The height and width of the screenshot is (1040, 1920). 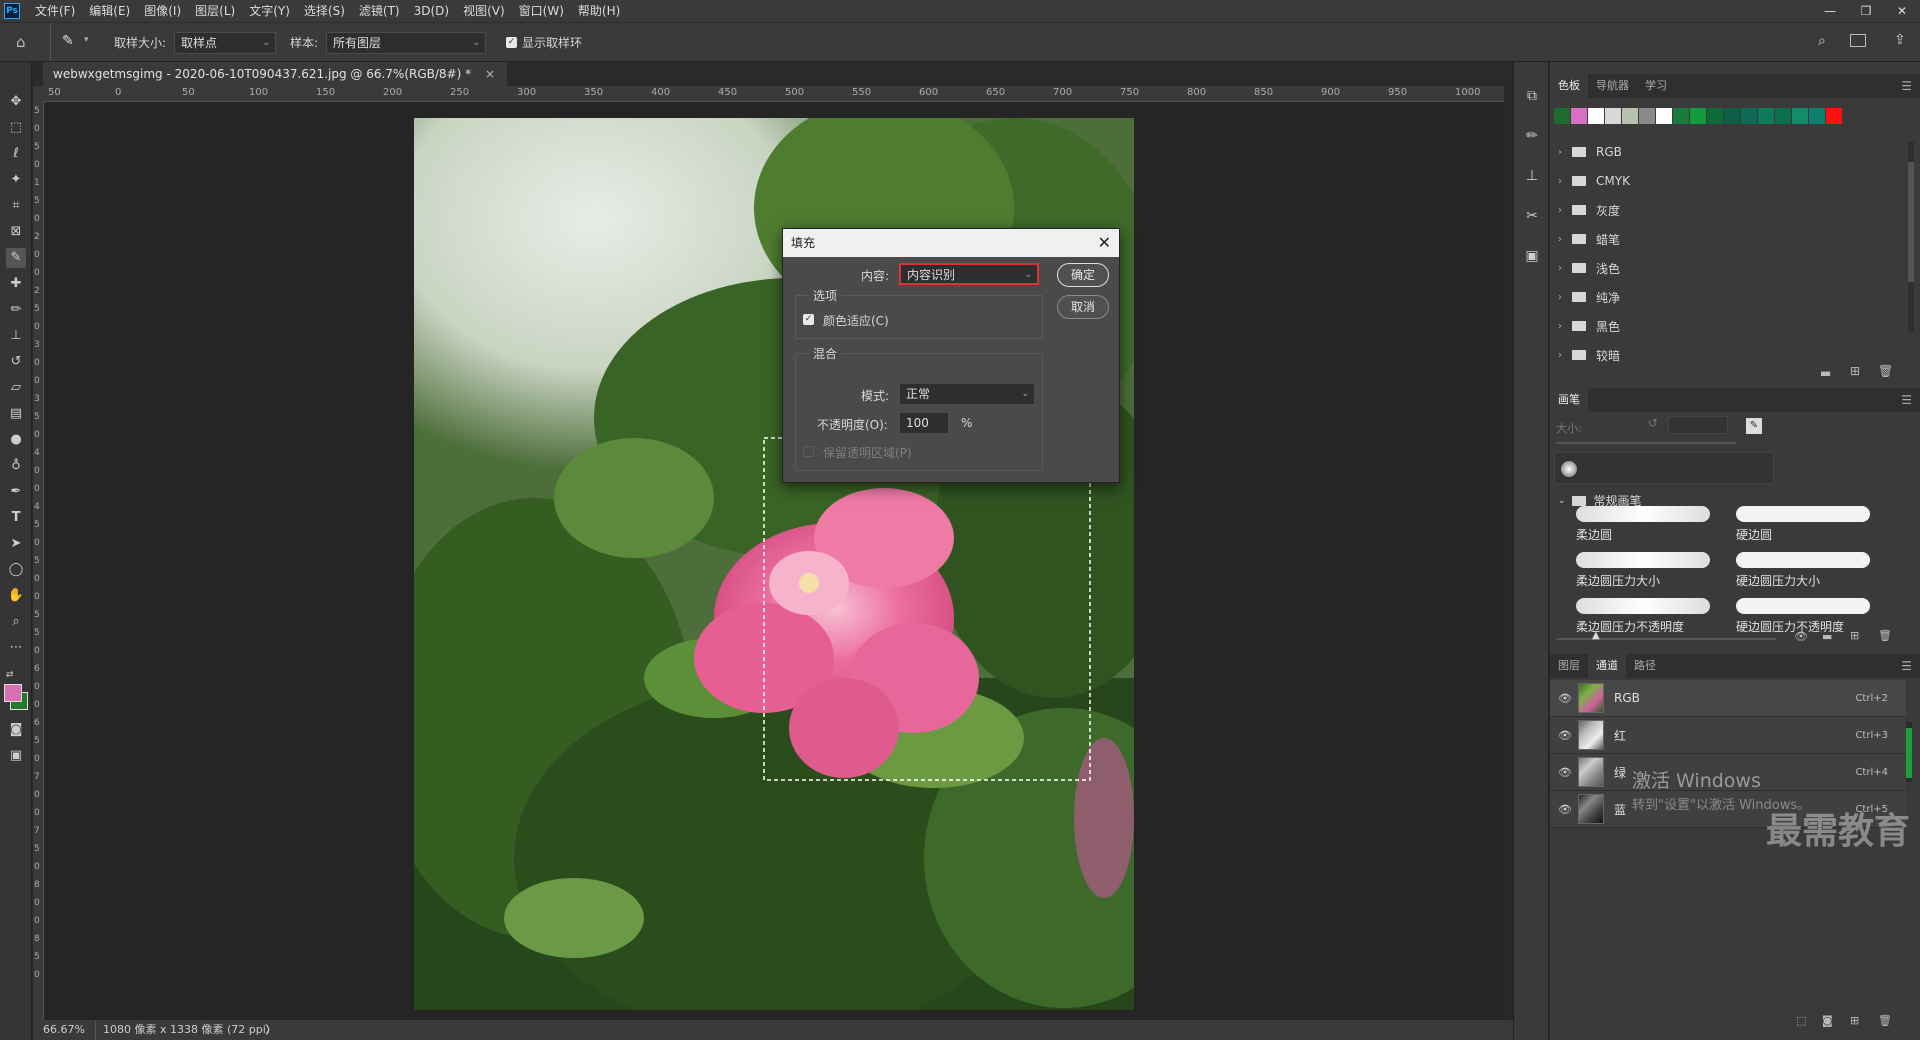 What do you see at coordinates (16, 414) in the screenshot?
I see `gradient-tool-icon: ▤` at bounding box center [16, 414].